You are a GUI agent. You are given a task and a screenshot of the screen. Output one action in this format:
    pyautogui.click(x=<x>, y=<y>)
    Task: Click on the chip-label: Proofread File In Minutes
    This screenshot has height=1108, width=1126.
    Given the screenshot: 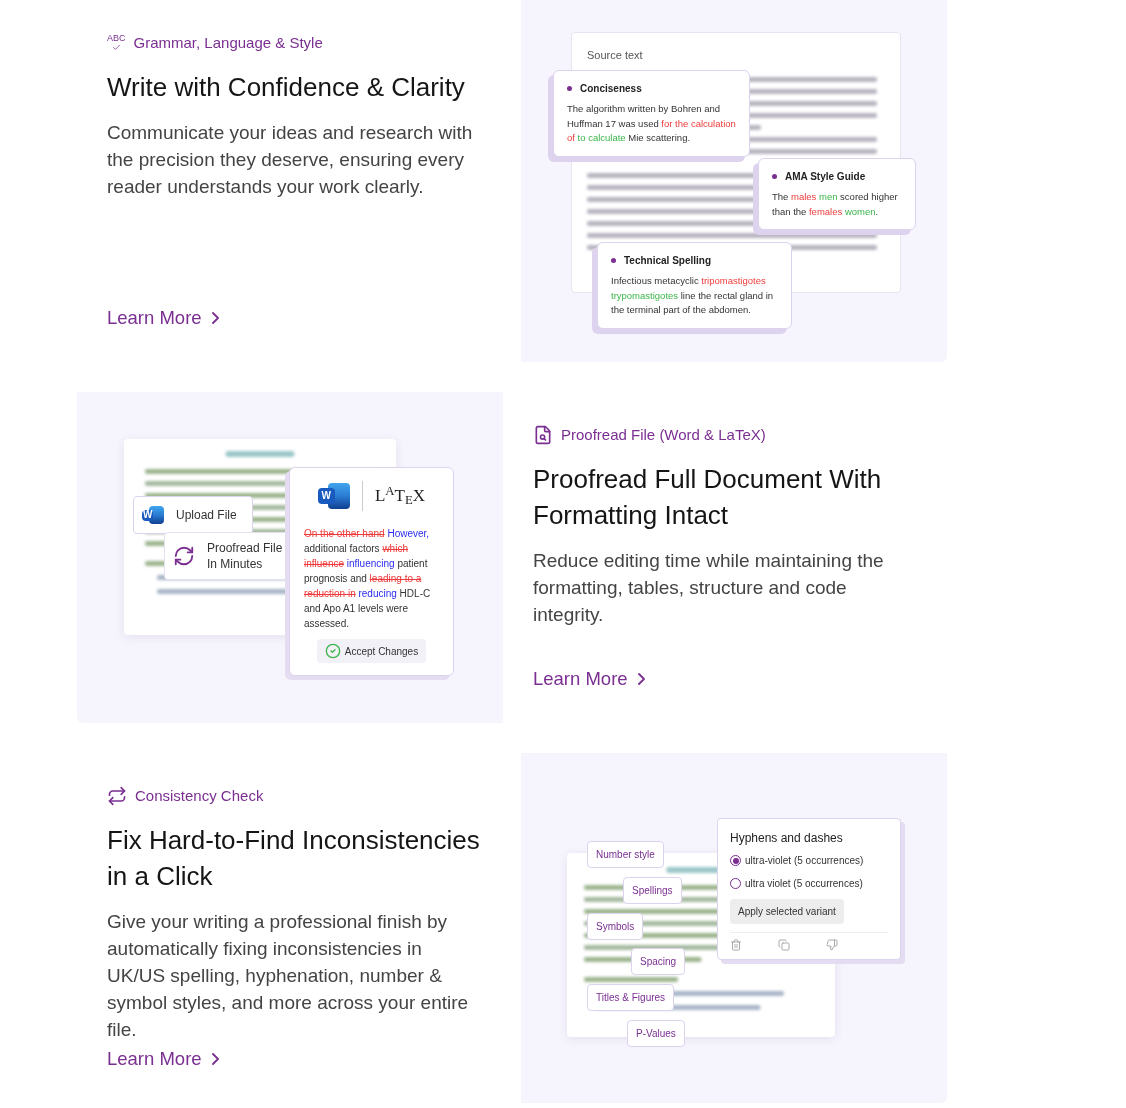 What is the action you would take?
    pyautogui.click(x=245, y=556)
    